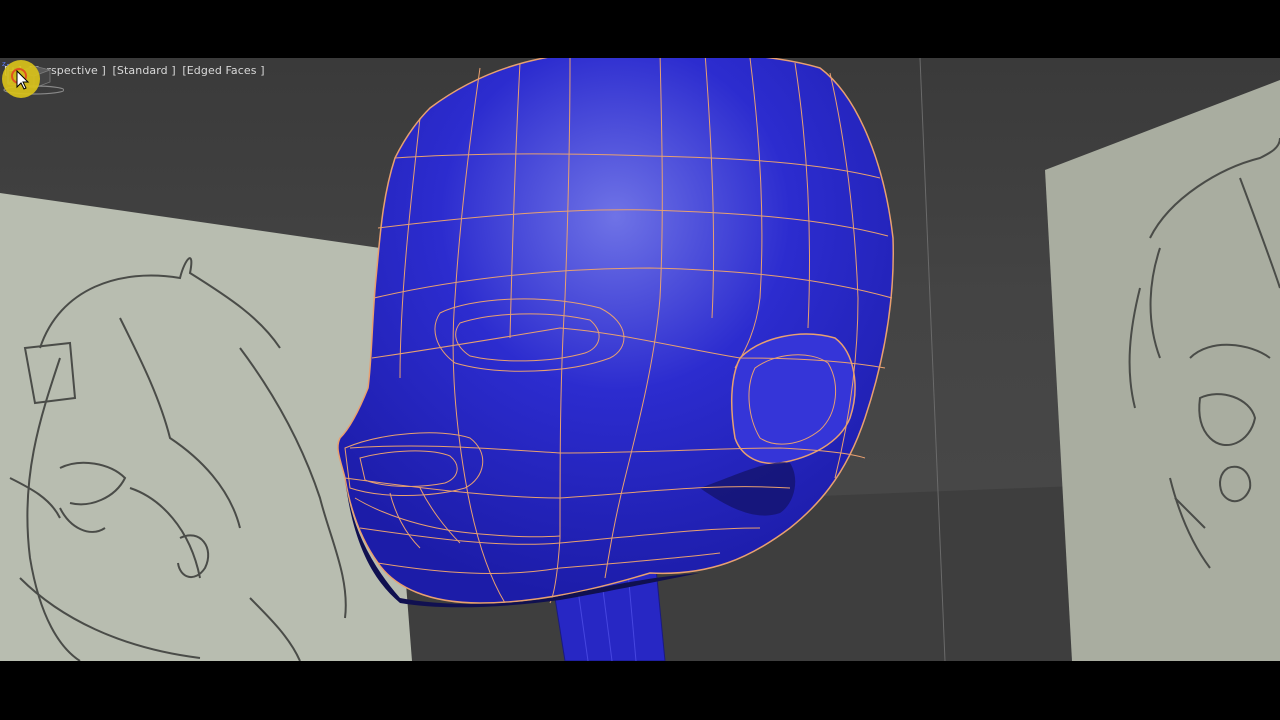 Image resolution: width=1280 pixels, height=720 pixels. Describe the element at coordinates (223, 70) in the screenshot. I see `viewport-display-mode-menu: [Edged Faces ]` at that location.